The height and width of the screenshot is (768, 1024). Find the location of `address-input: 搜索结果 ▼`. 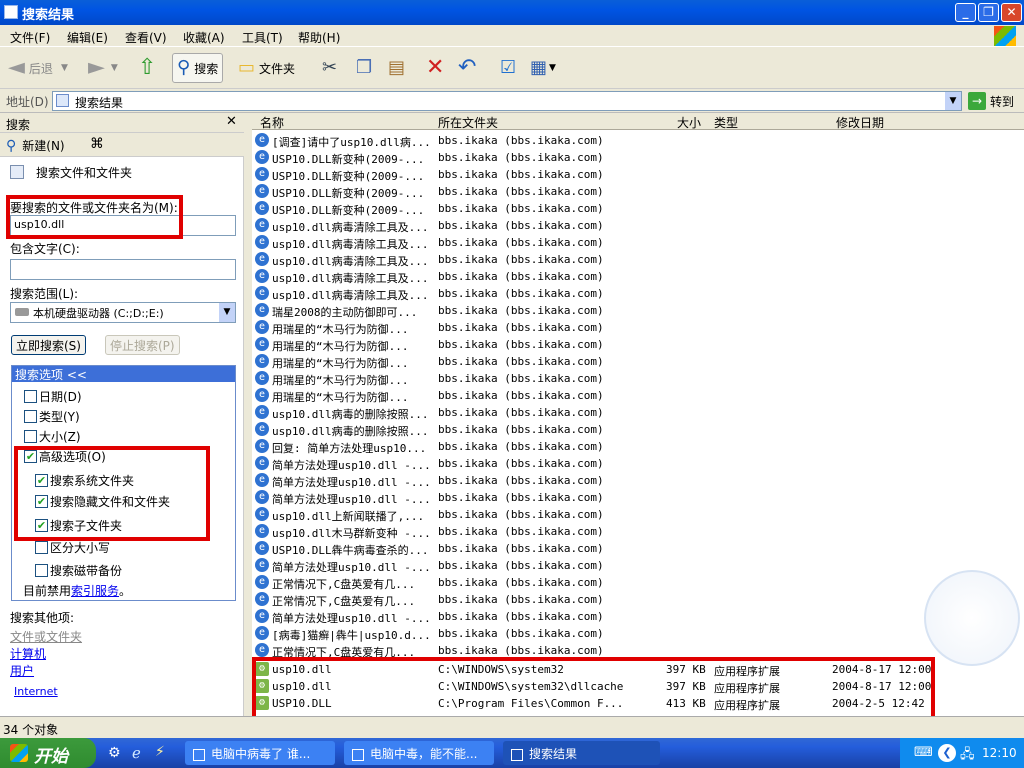

address-input: 搜索结果 ▼ is located at coordinates (507, 101).